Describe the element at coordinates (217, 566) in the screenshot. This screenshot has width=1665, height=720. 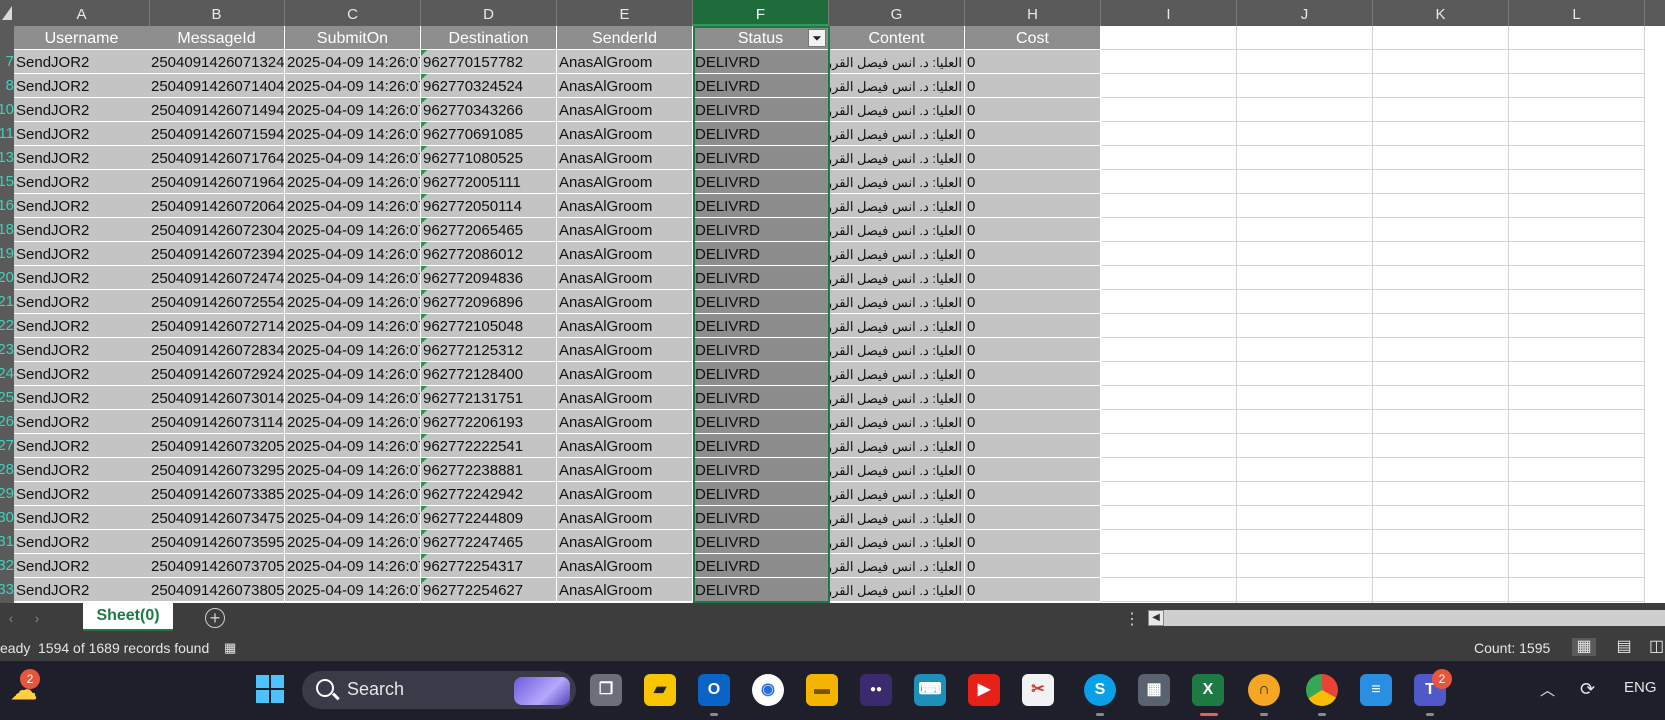
I see `table-cell: 250409142607370520` at that location.